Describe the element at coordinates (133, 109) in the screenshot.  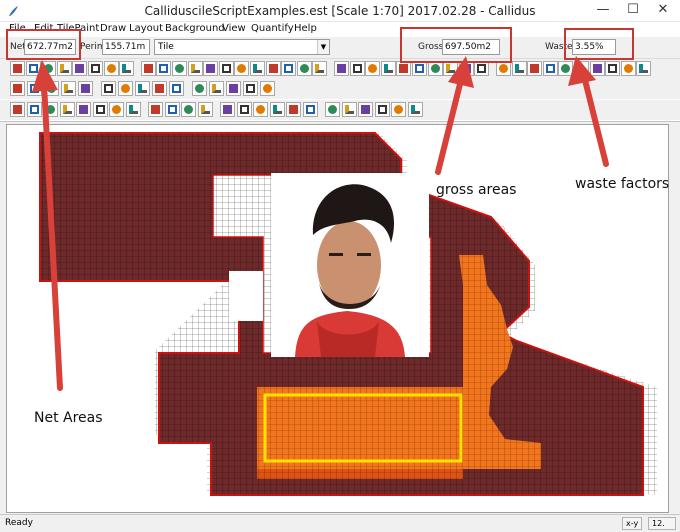
I see `zoom-in-icon` at that location.